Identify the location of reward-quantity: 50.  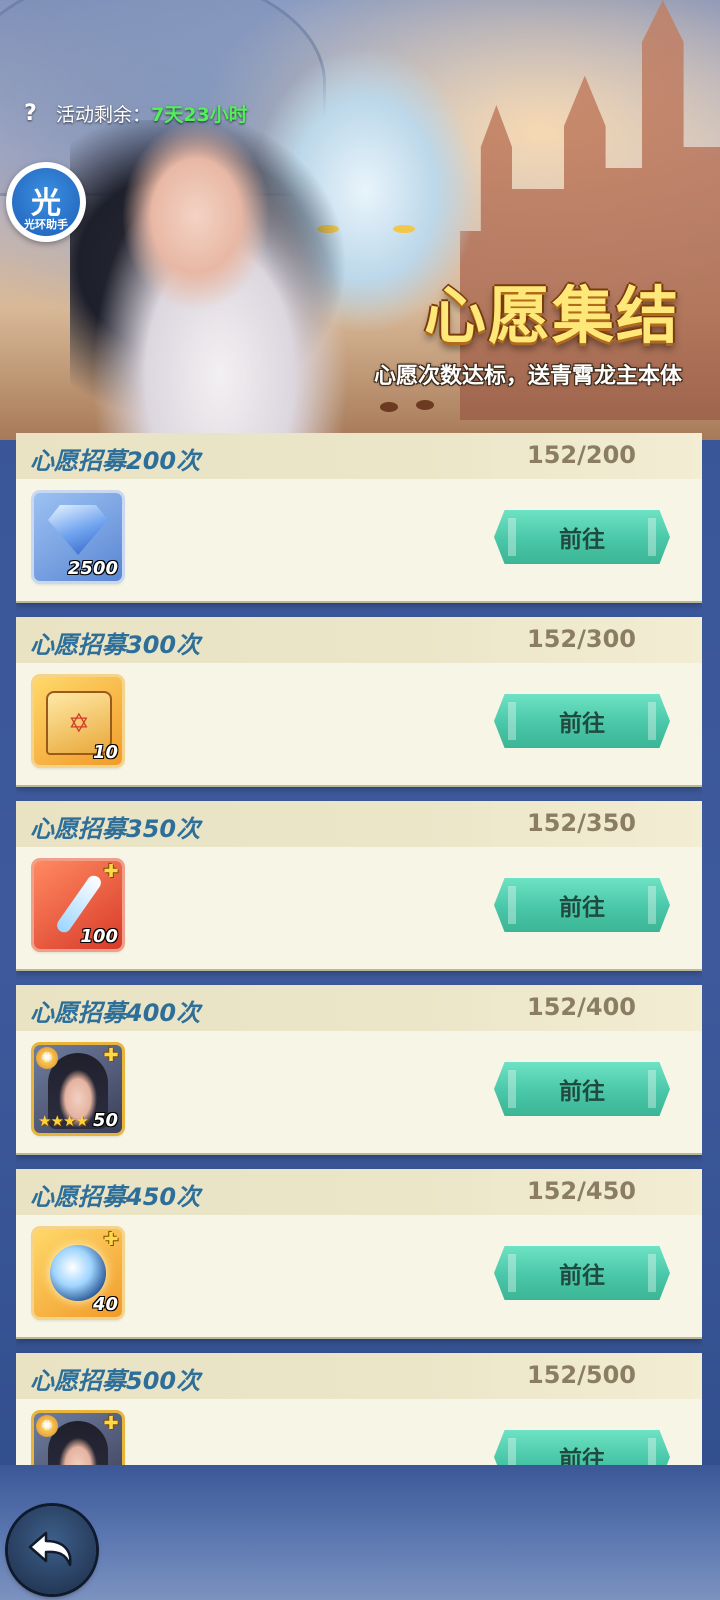
(105, 1120).